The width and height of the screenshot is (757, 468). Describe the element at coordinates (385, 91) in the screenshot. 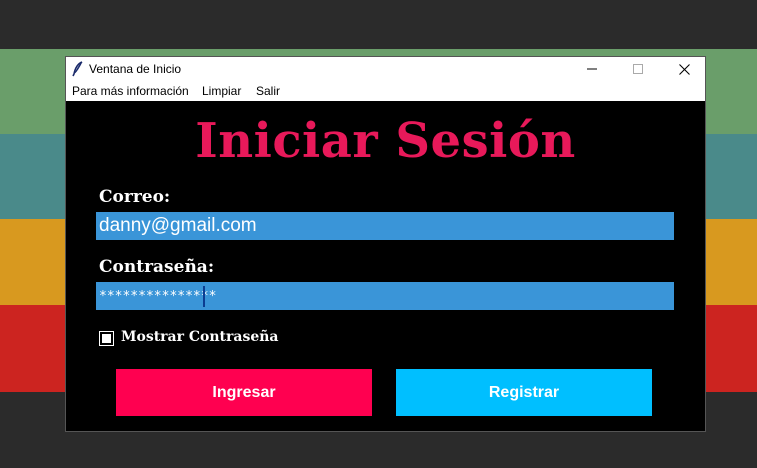

I see `menu-bar: Para más información Limpiar Salir` at that location.